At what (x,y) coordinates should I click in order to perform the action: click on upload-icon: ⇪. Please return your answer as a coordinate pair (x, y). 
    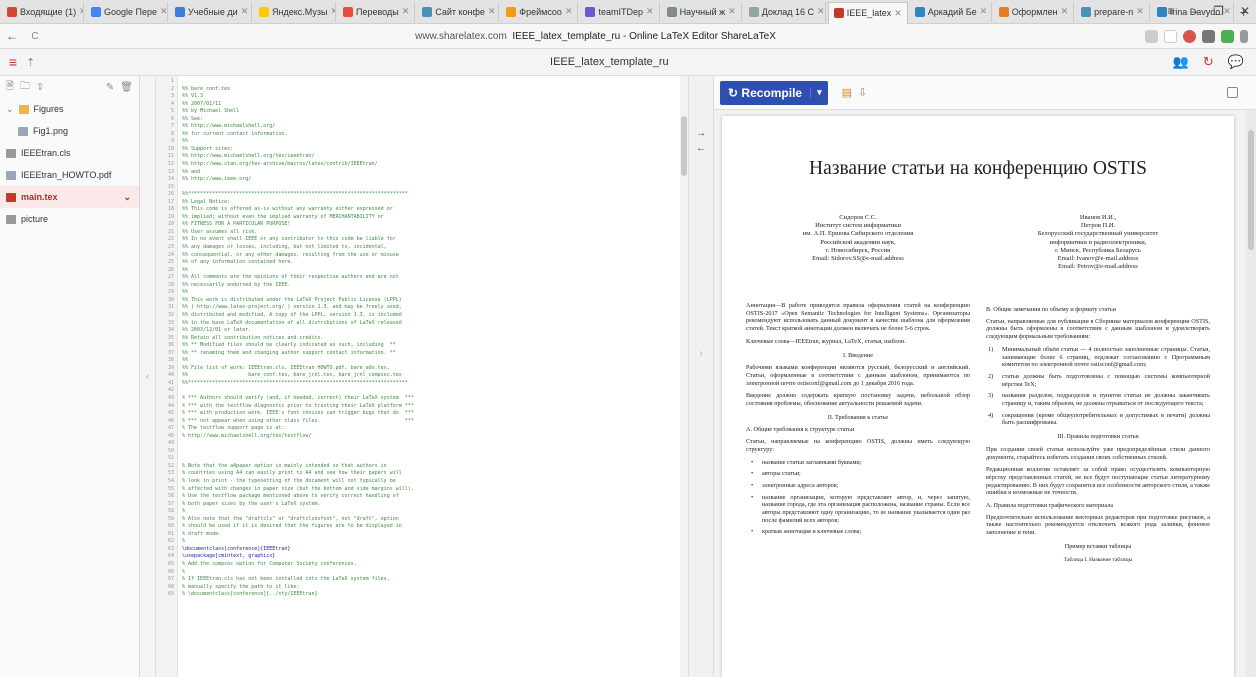
    Looking at the image, I should click on (40, 87).